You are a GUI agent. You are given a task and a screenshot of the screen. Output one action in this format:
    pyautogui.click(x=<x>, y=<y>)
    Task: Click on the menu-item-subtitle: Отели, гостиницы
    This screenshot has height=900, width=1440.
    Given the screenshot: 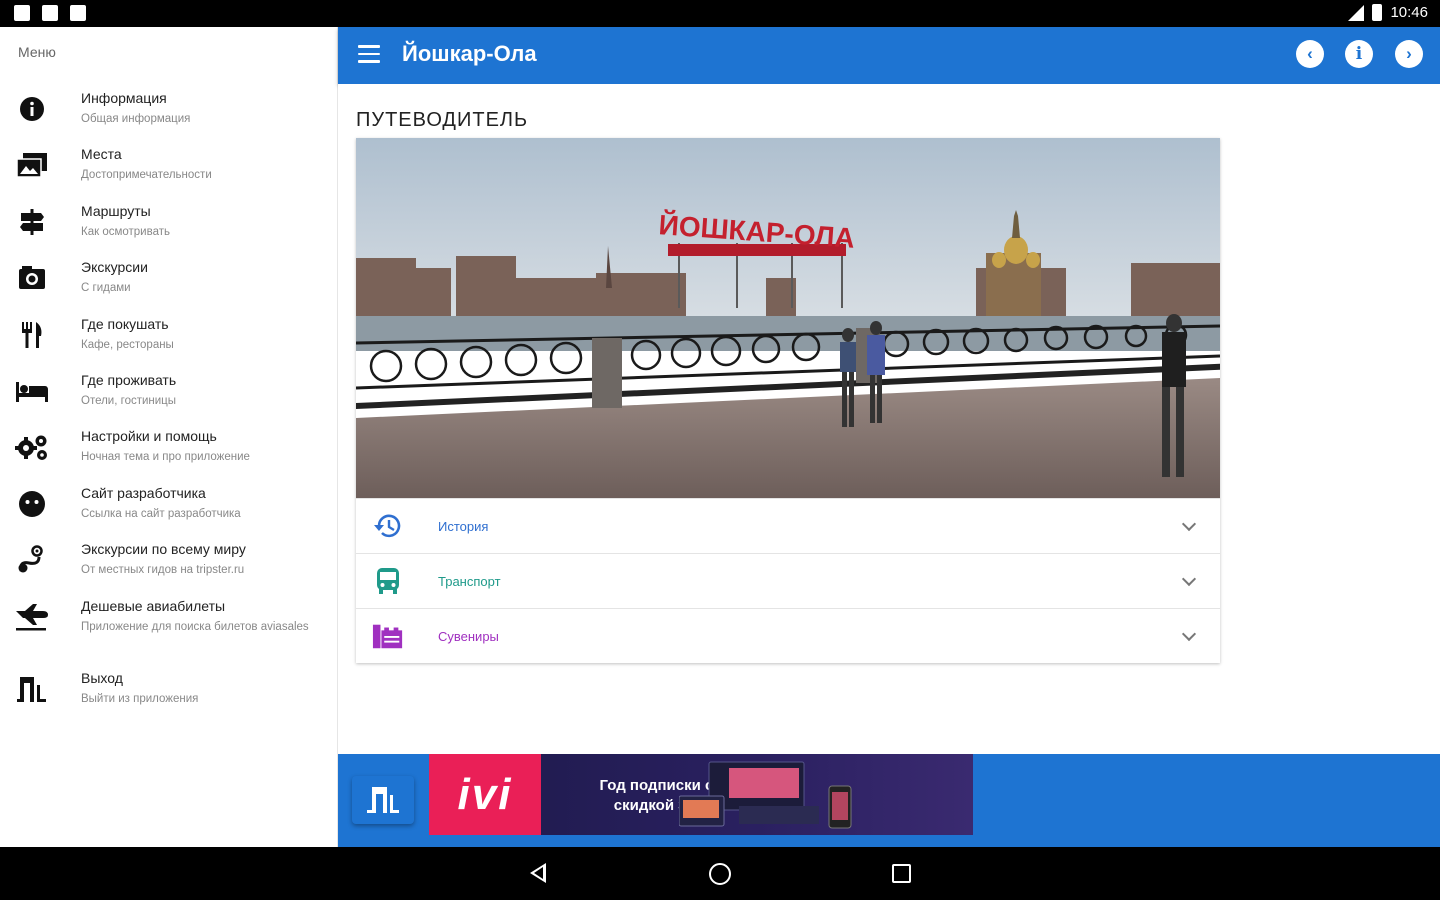 What is the action you would take?
    pyautogui.click(x=129, y=400)
    